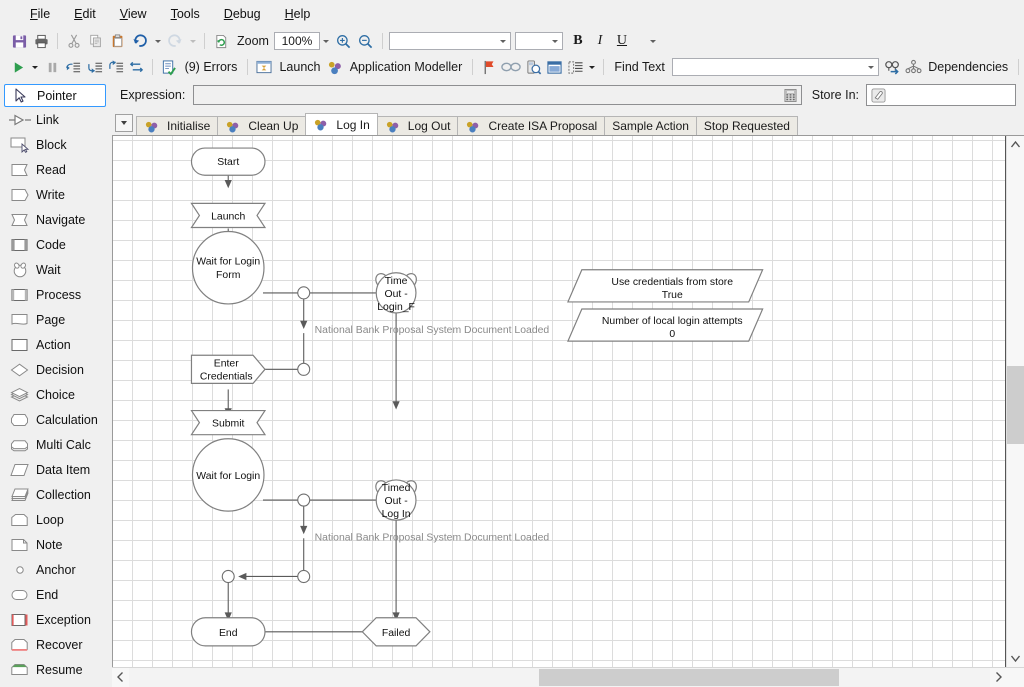  Describe the element at coordinates (177, 125) in the screenshot. I see `tab-initialise: Initialise` at that location.